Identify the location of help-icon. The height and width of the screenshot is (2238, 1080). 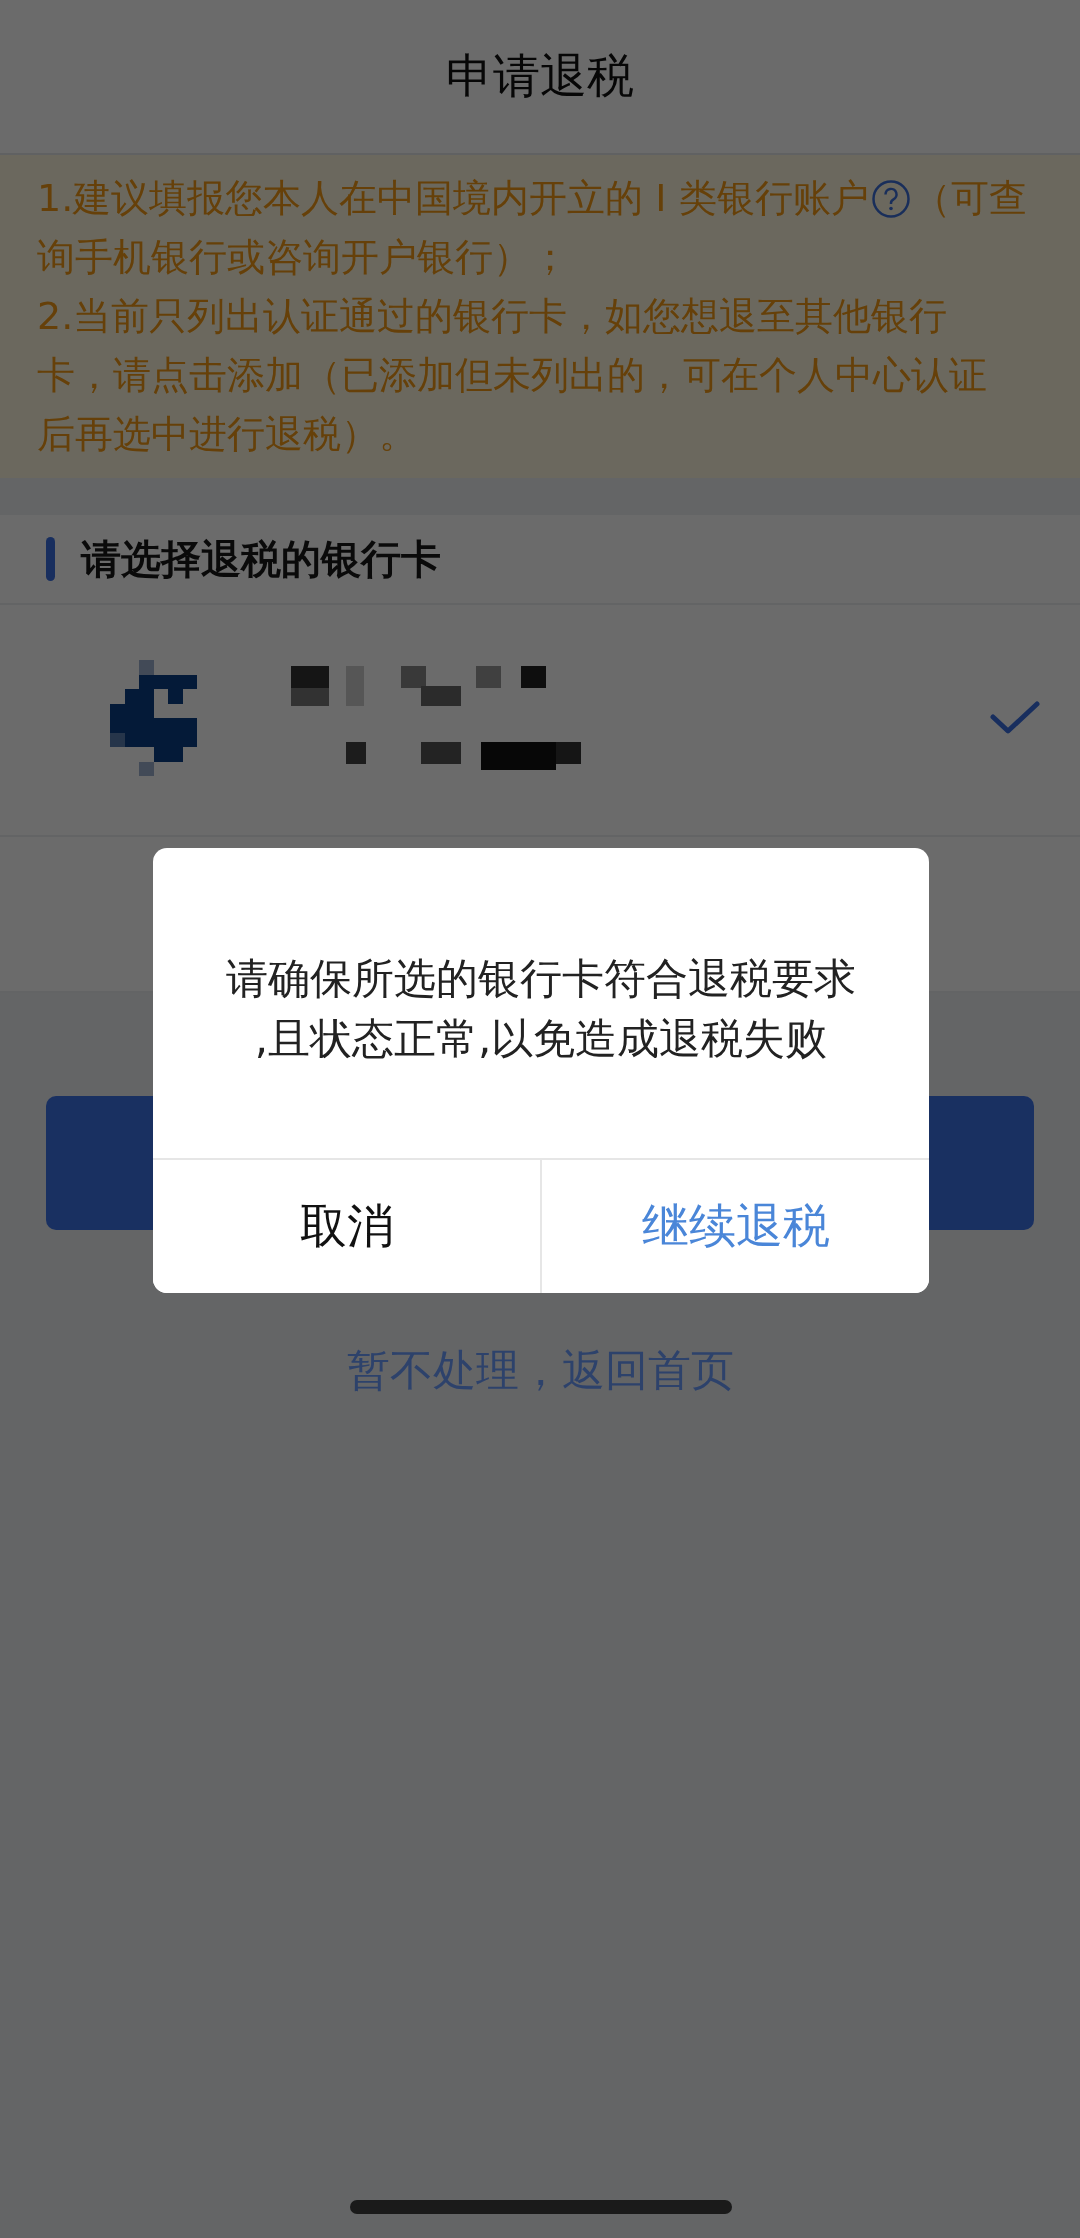
(890, 199).